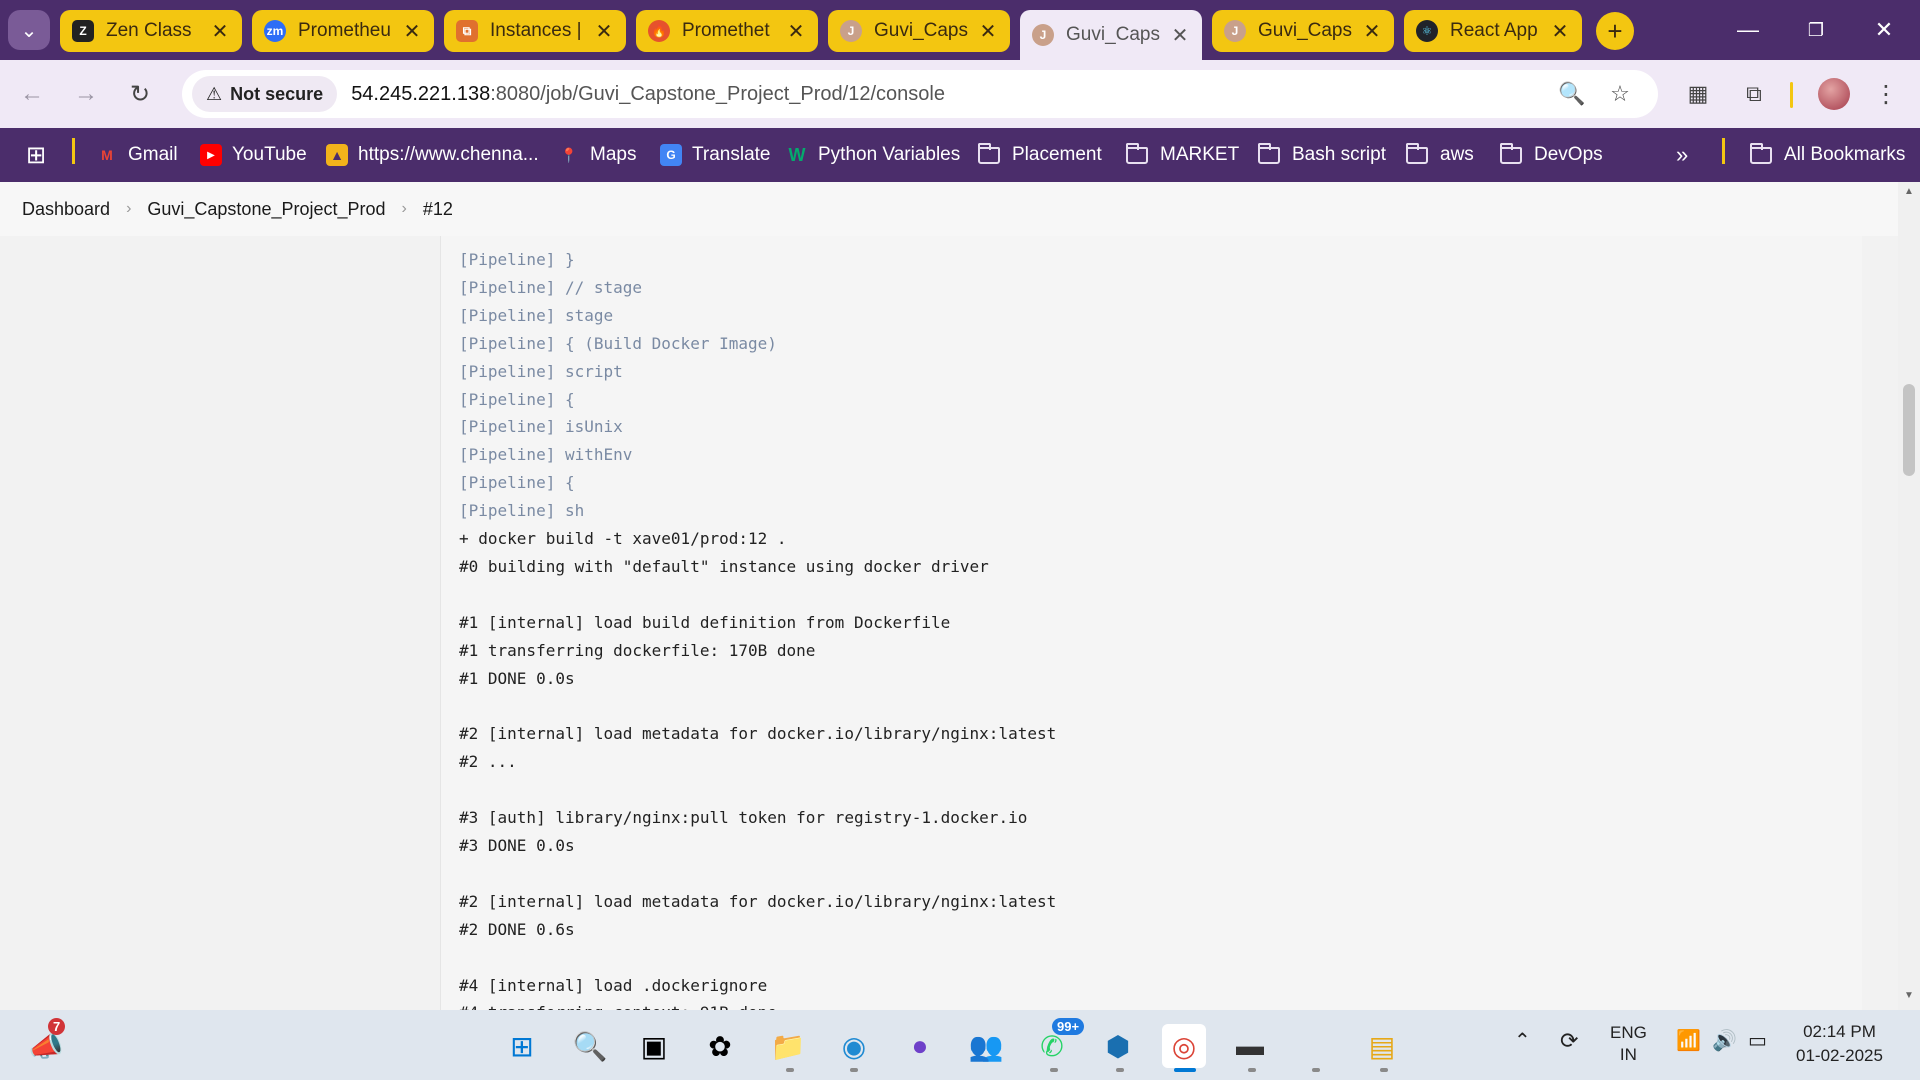 The height and width of the screenshot is (1080, 1920). What do you see at coordinates (253, 155) in the screenshot?
I see `bookmark-youtube: ▶ YouTube` at bounding box center [253, 155].